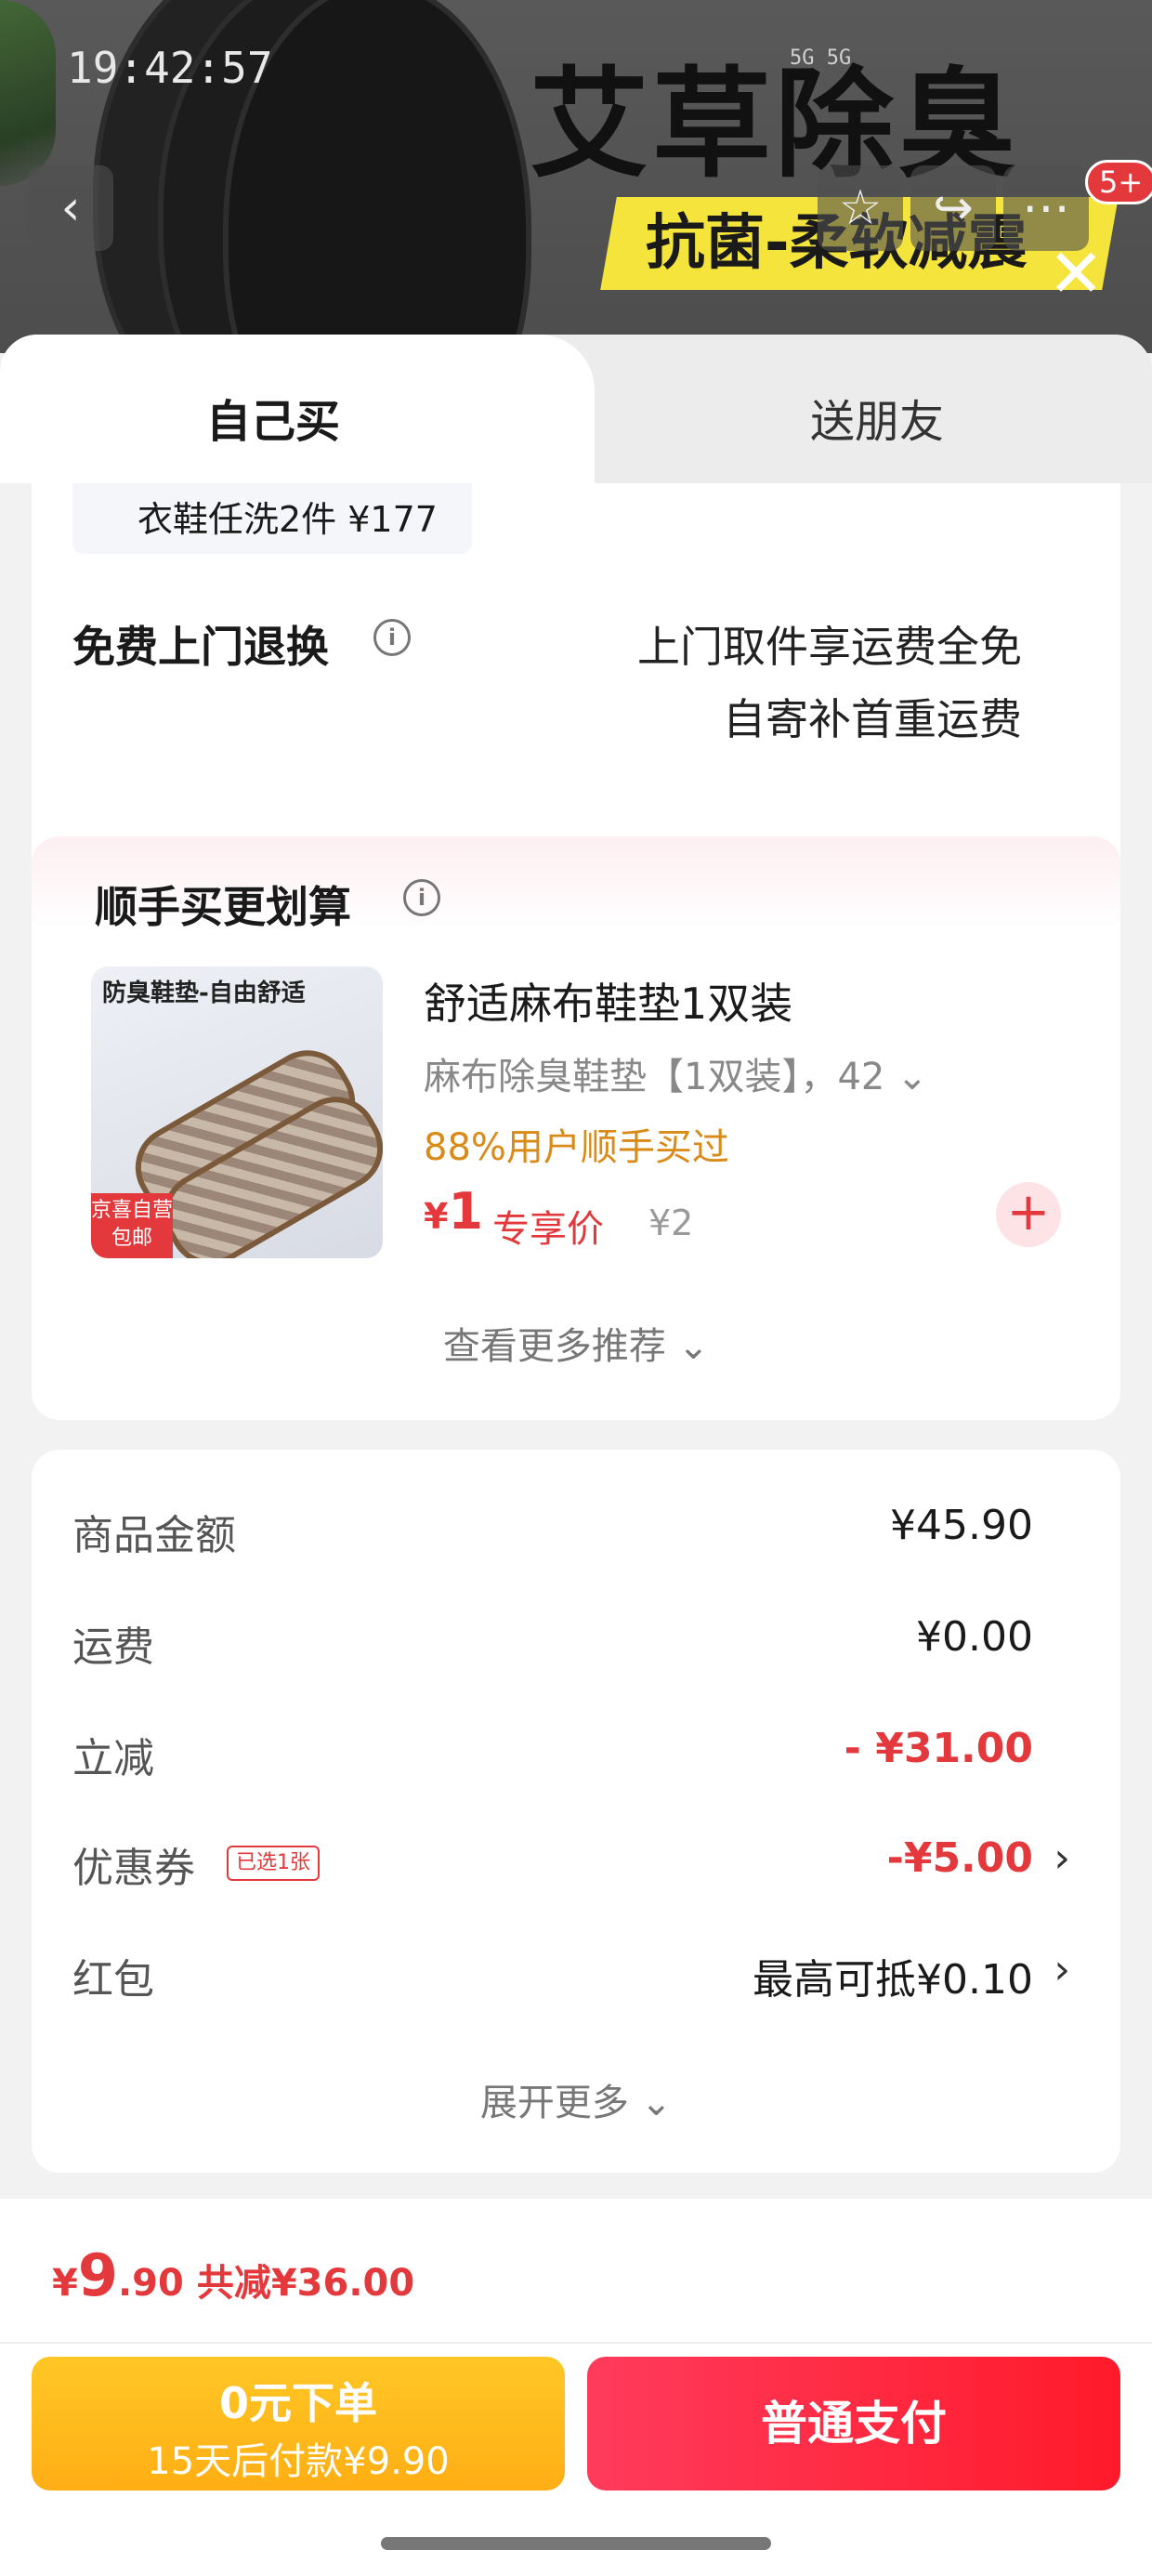  What do you see at coordinates (97, 2275) in the screenshot?
I see `total-integer: 9` at bounding box center [97, 2275].